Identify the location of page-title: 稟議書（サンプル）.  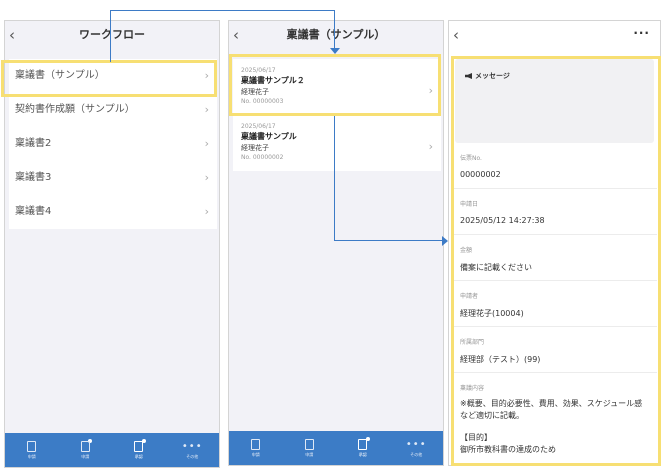
(336, 34).